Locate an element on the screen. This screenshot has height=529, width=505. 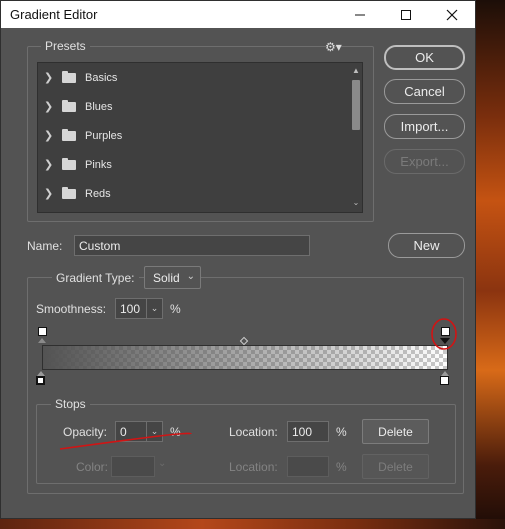
gear-icon: ⚙▾ is located at coordinates (333, 47).